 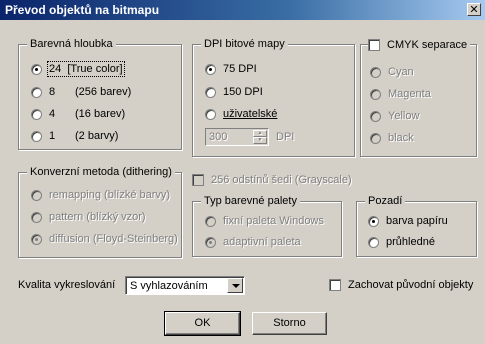 I want to click on radio-cyan-icon, so click(x=375, y=72).